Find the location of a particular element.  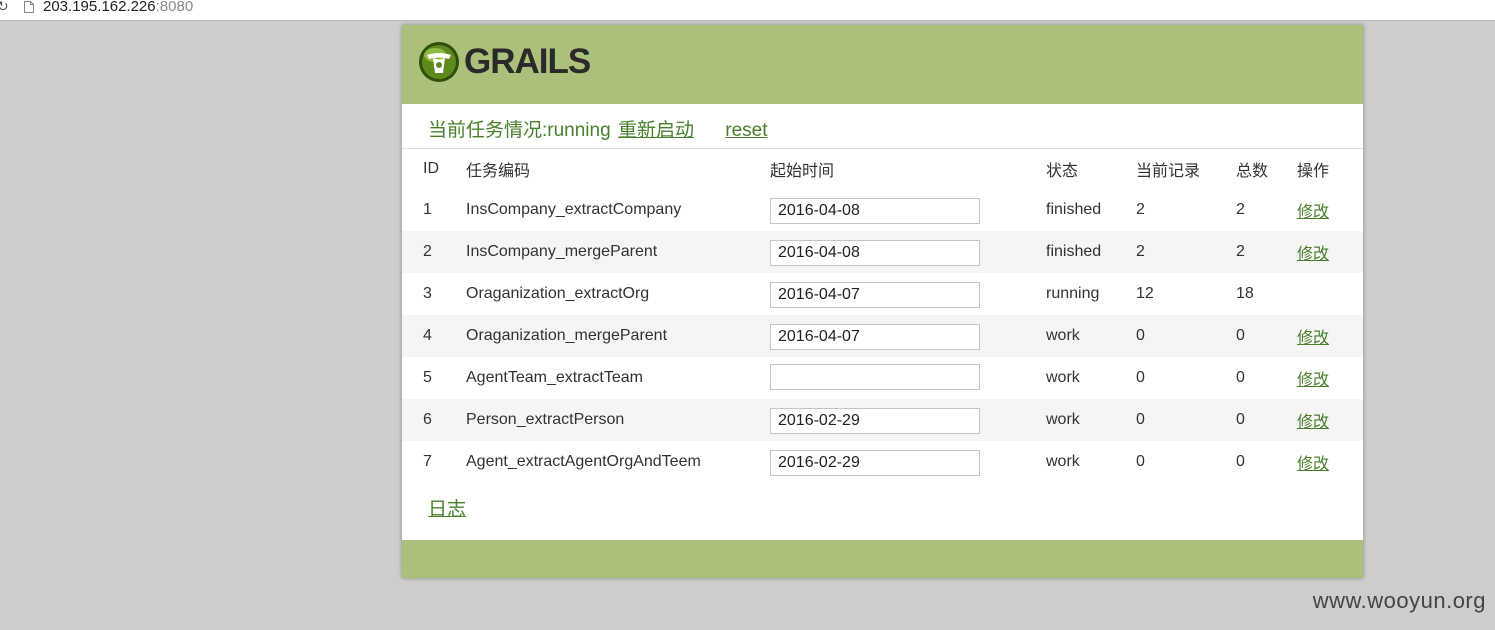

table-row: 5 AgentTeam_extractTeam work 0 0 修改 is located at coordinates (882, 378).